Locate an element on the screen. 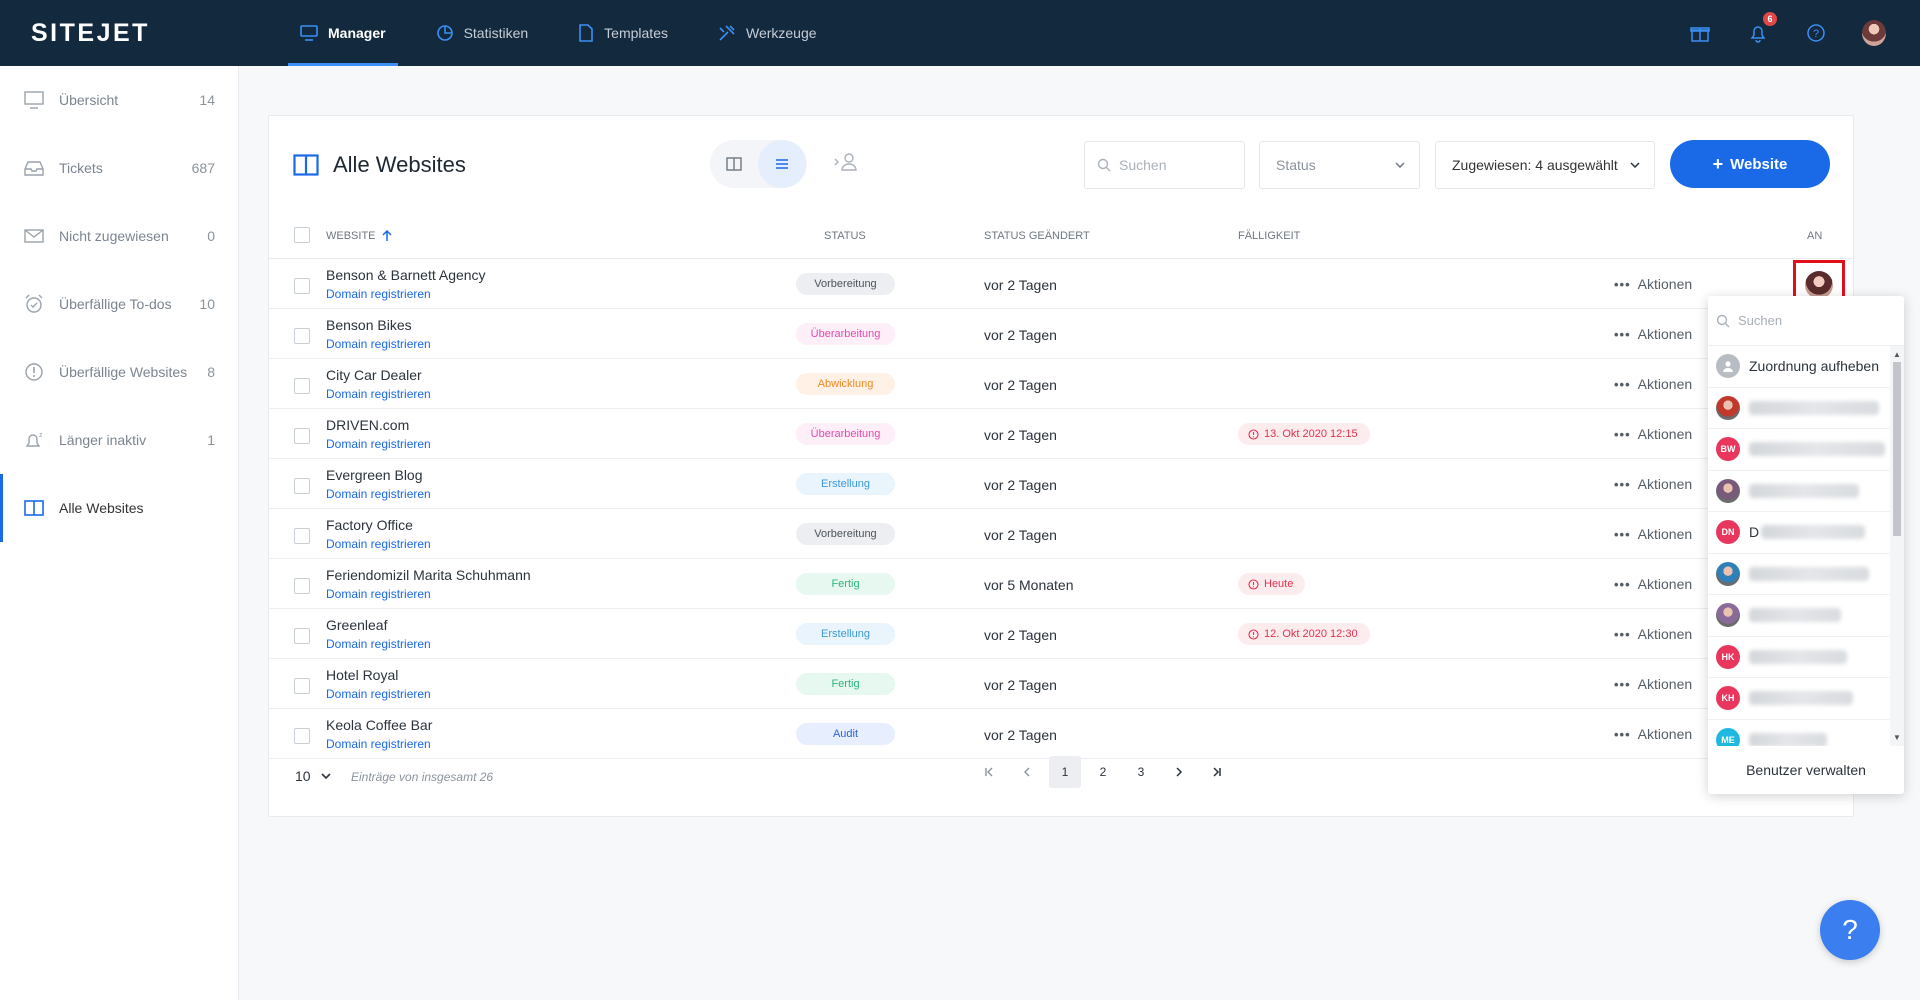 This screenshot has height=1000, width=1920. column-due: Fälligkeit is located at coordinates (1269, 236).